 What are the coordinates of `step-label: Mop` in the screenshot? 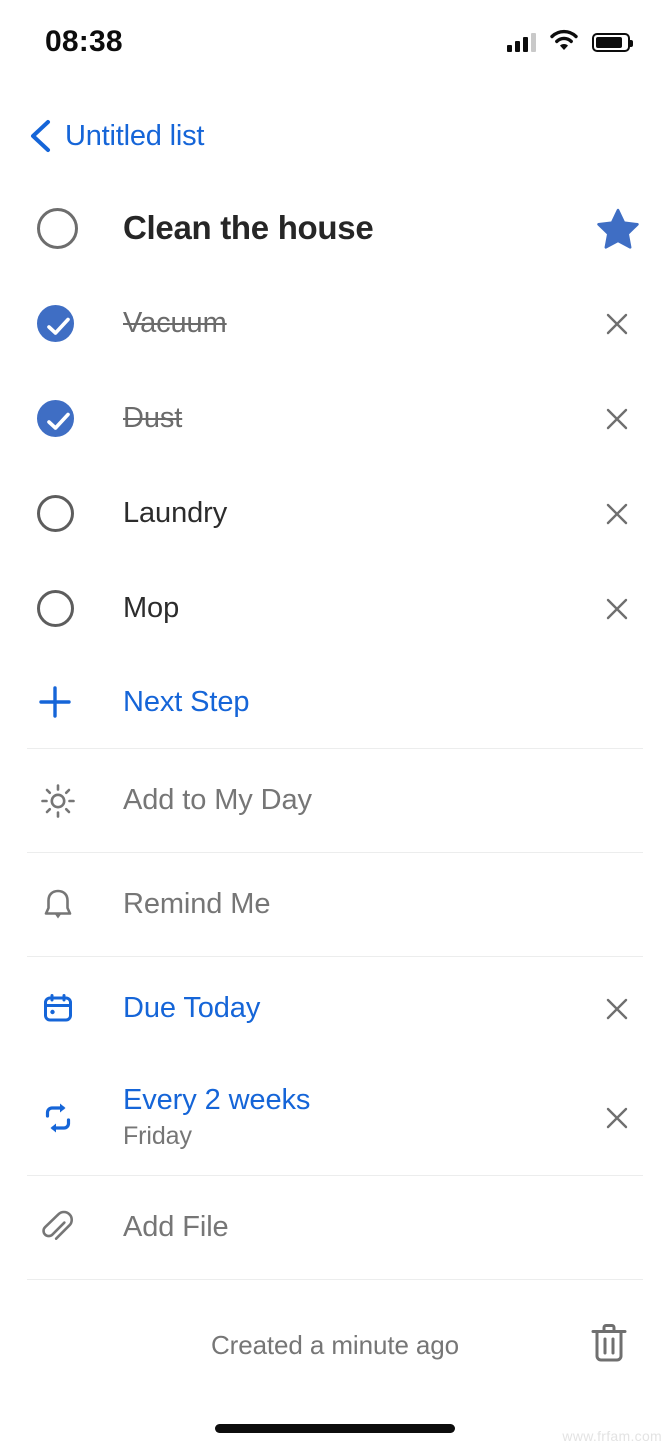 It's located at (361, 608).